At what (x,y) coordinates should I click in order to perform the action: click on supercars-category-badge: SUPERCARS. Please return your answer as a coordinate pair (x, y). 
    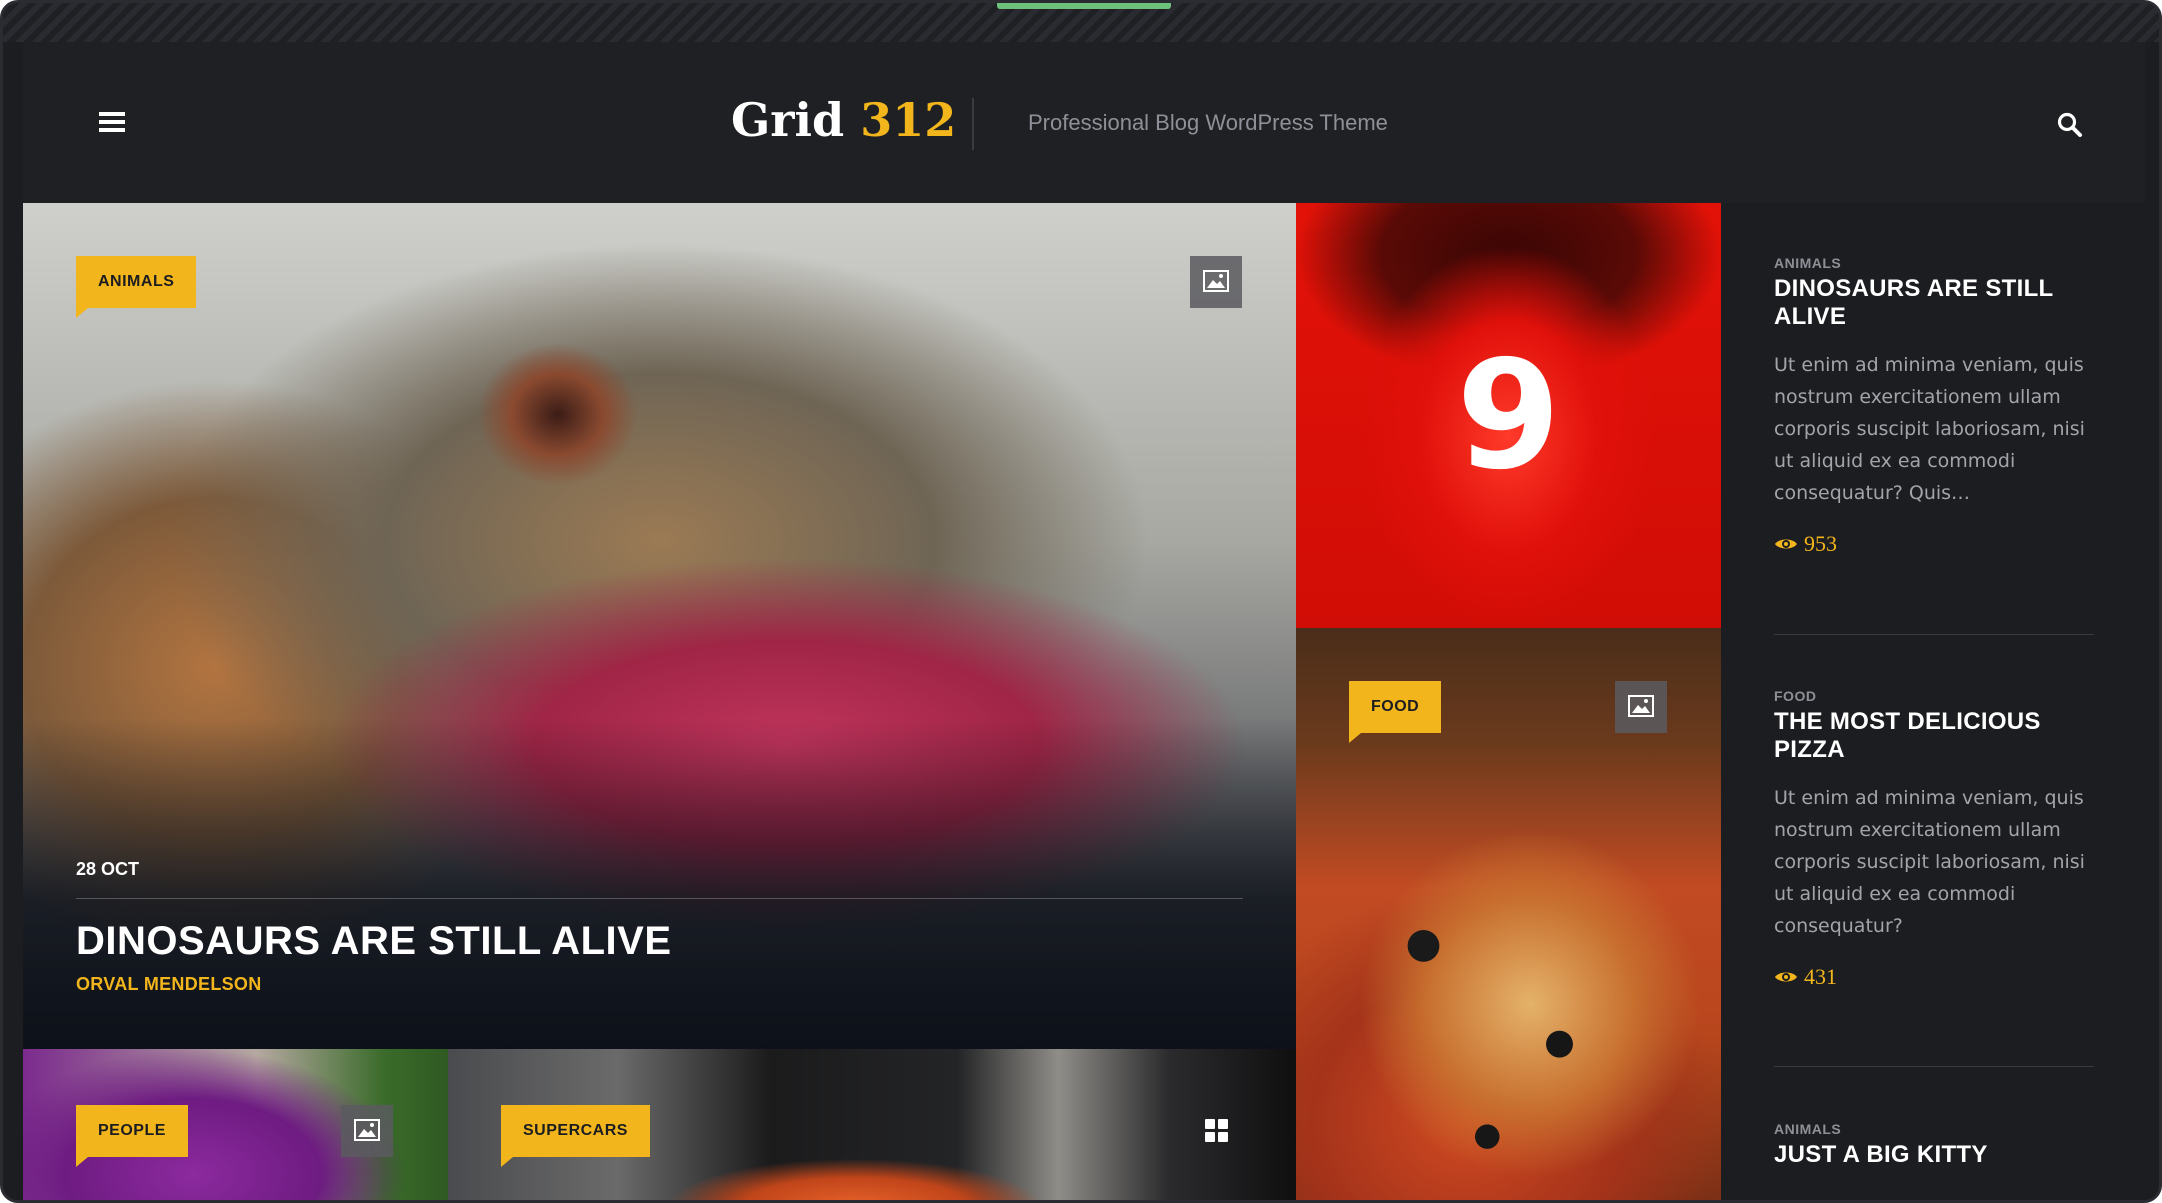
    Looking at the image, I should click on (575, 1136).